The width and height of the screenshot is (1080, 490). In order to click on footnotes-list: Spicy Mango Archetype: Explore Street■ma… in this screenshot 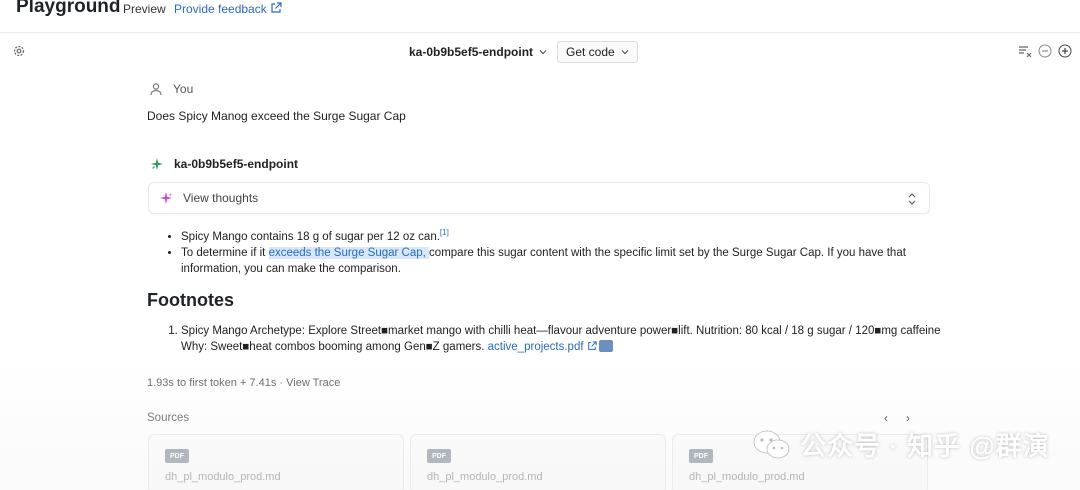, I will do `click(555, 339)`.